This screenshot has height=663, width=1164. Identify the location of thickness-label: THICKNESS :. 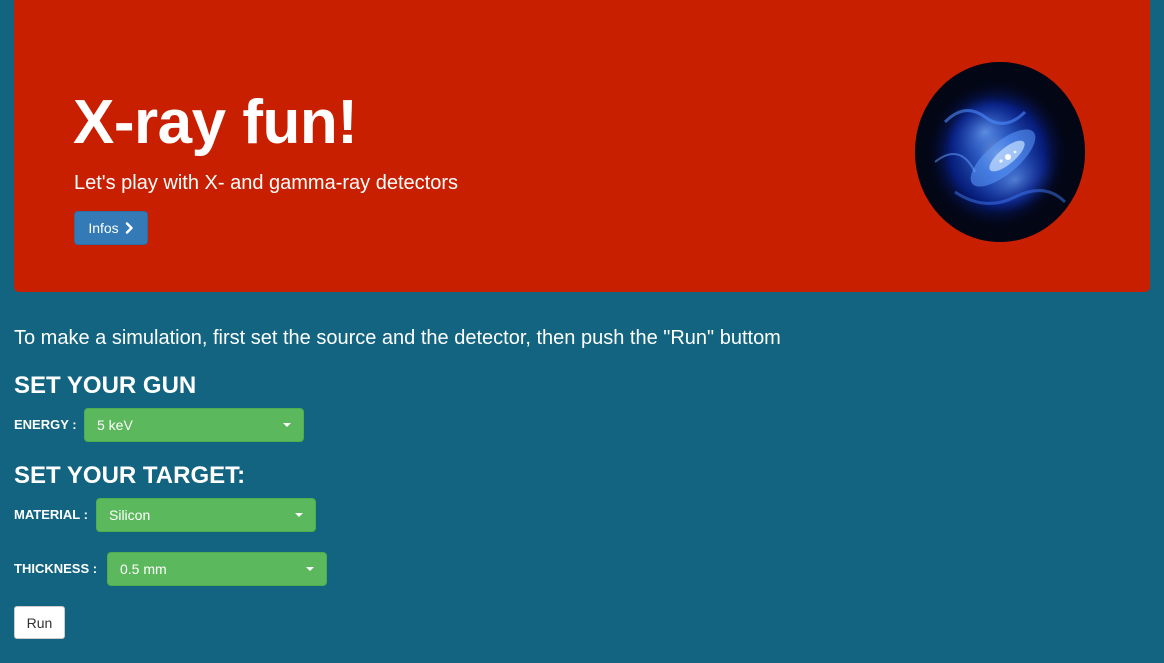
(56, 568).